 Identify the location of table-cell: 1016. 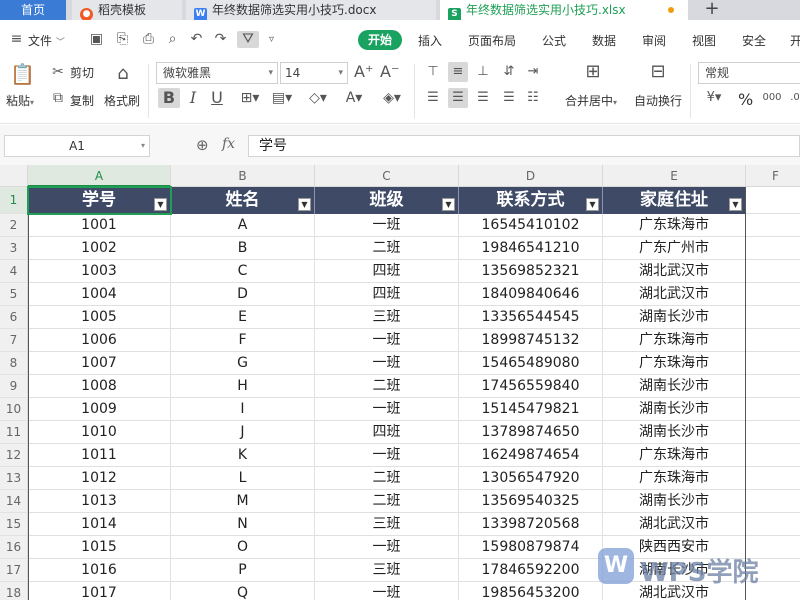
(99, 570).